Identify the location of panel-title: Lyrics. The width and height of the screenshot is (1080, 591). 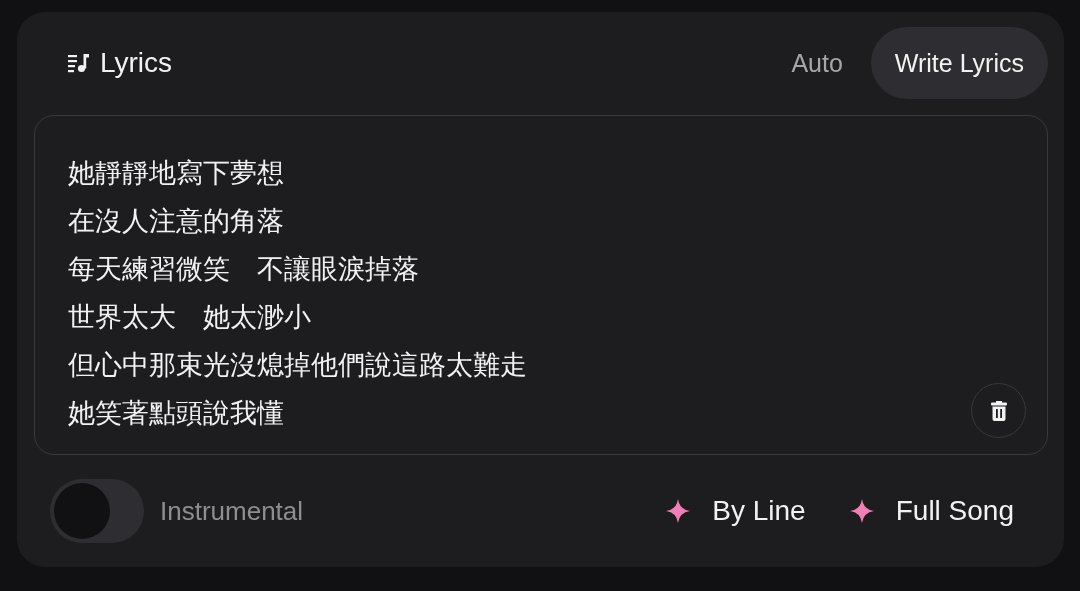
(136, 63).